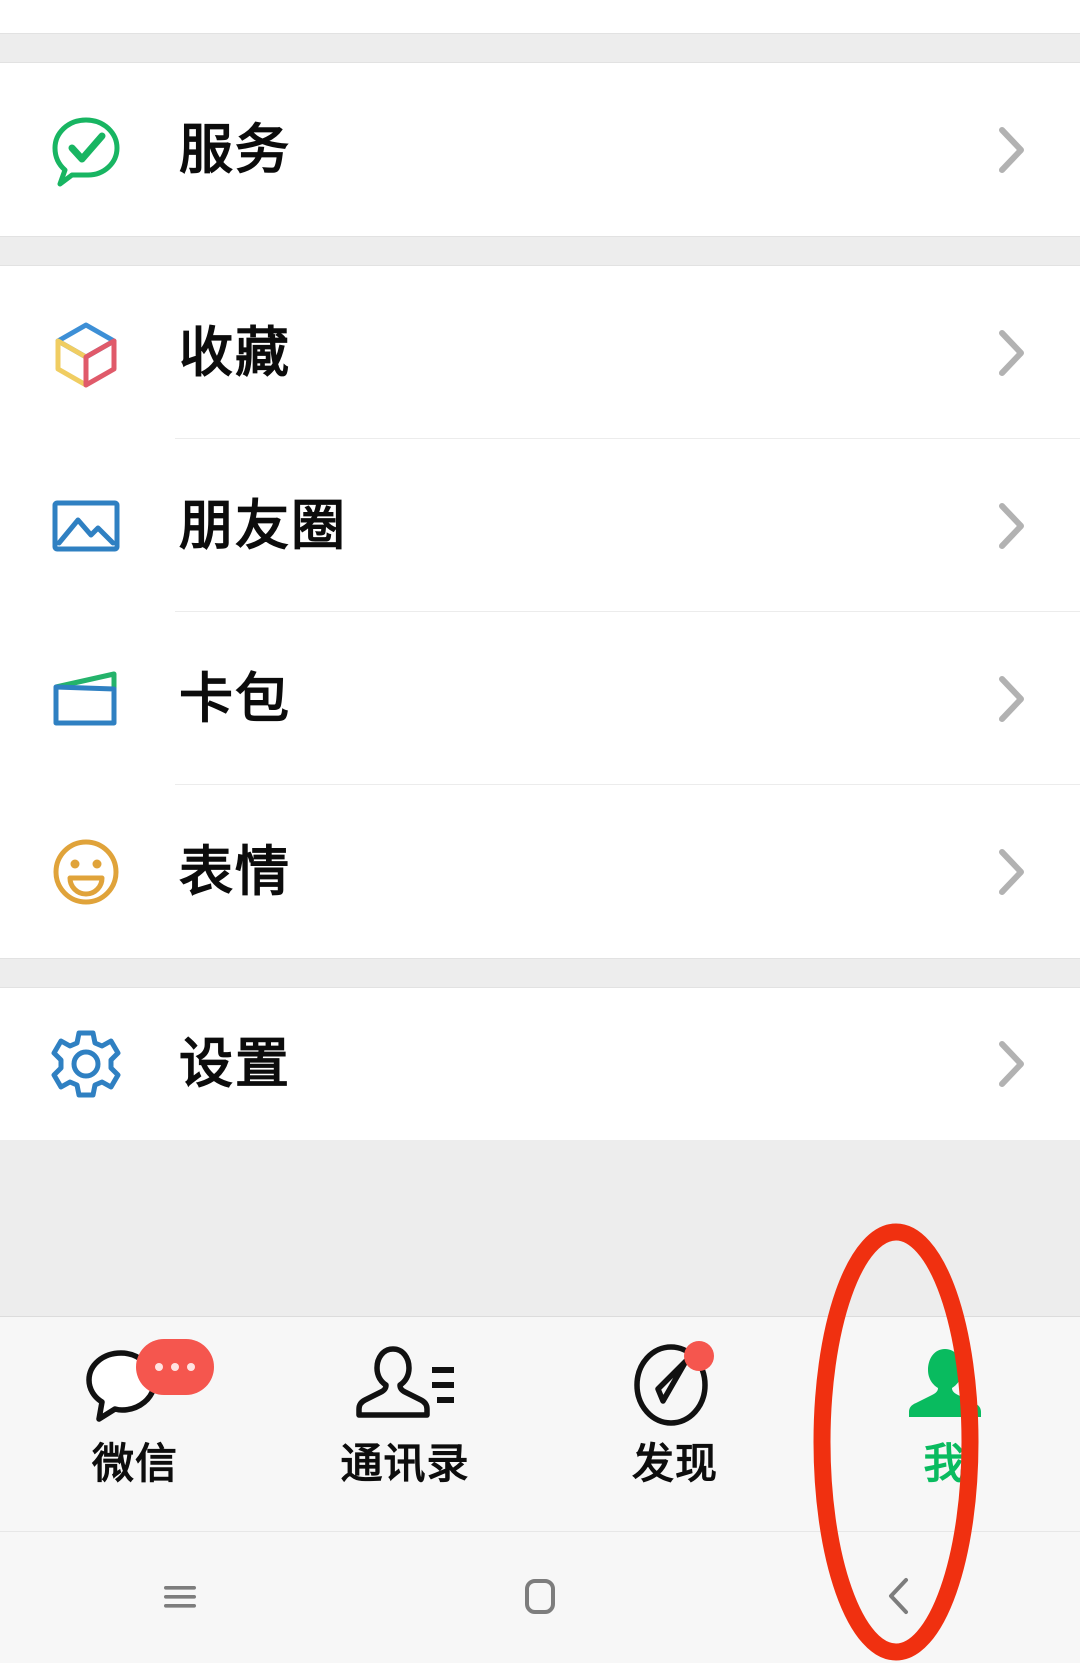 This screenshot has height=1663, width=1080. I want to click on favorites-cube-icon, so click(86, 353).